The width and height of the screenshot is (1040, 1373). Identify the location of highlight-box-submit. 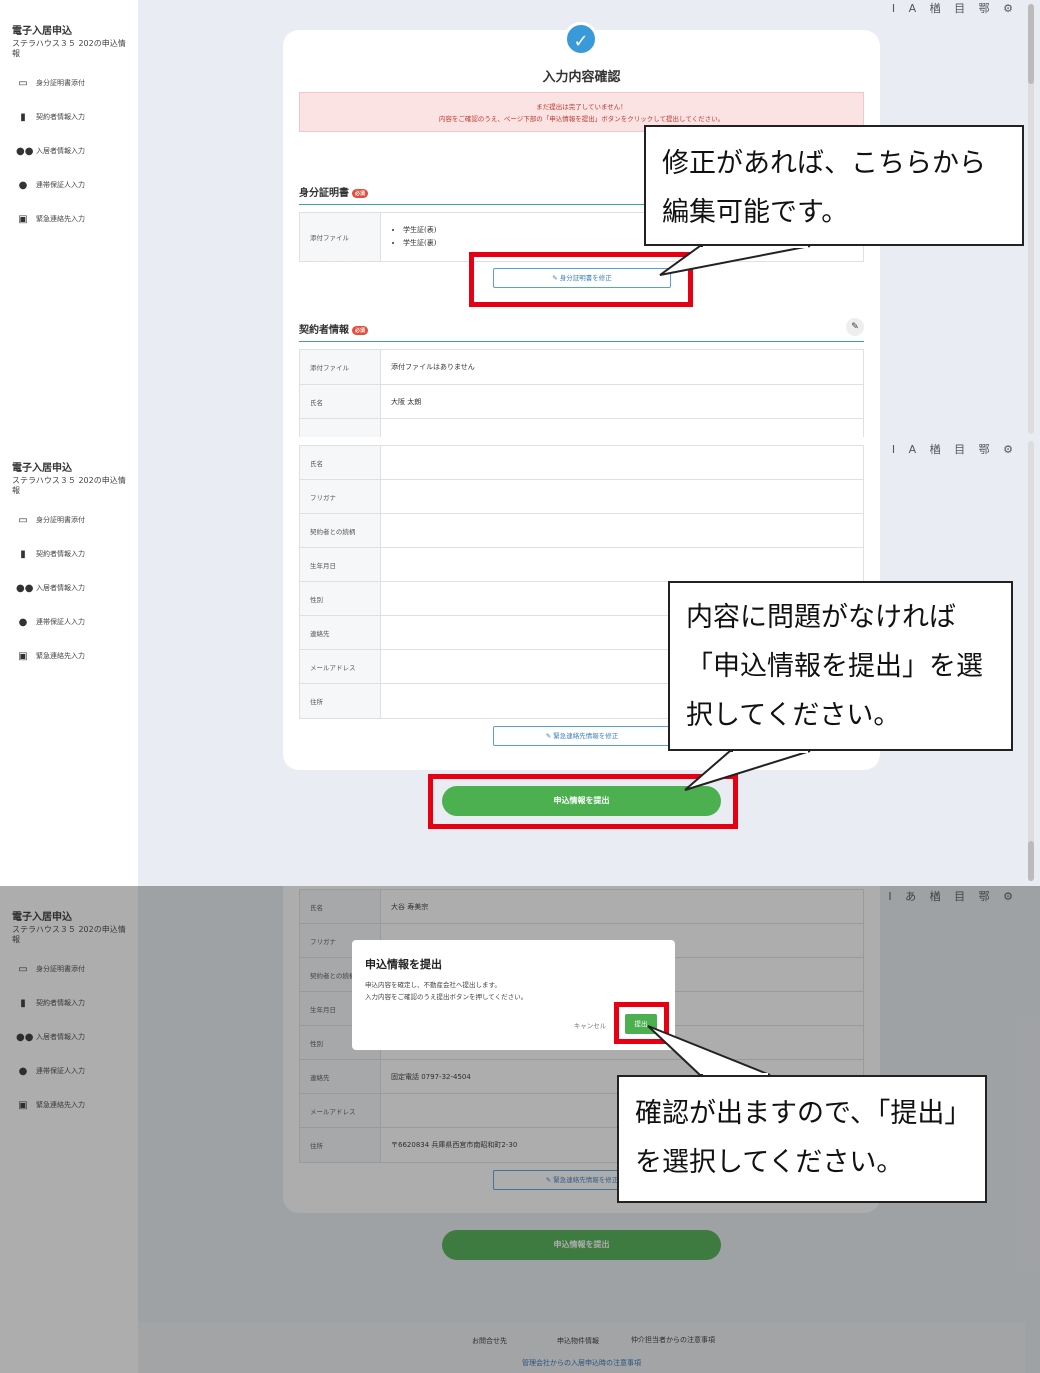
(583, 801).